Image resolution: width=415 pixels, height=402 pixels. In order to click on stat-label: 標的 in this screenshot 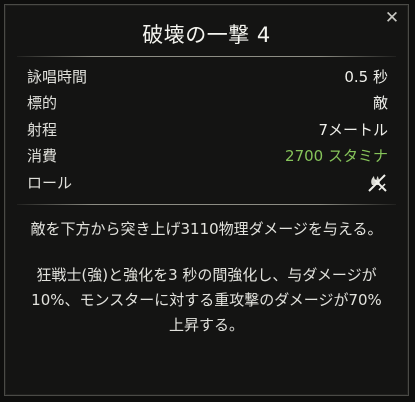, I will do `click(42, 103)`.